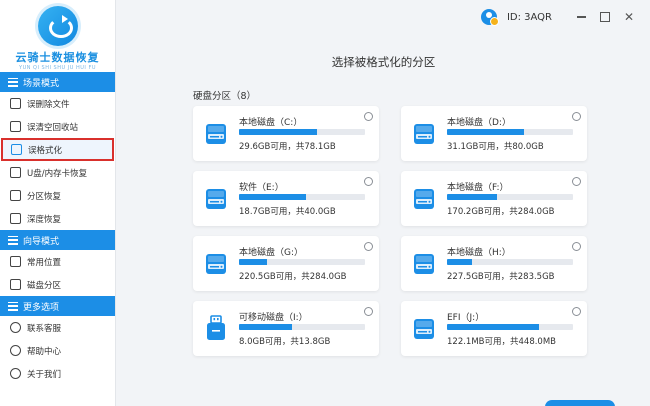 This screenshot has width=650, height=406. I want to click on partition-card: 本地磁盘（C:） 29.6GB可用，共78.1GB, so click(286, 133).